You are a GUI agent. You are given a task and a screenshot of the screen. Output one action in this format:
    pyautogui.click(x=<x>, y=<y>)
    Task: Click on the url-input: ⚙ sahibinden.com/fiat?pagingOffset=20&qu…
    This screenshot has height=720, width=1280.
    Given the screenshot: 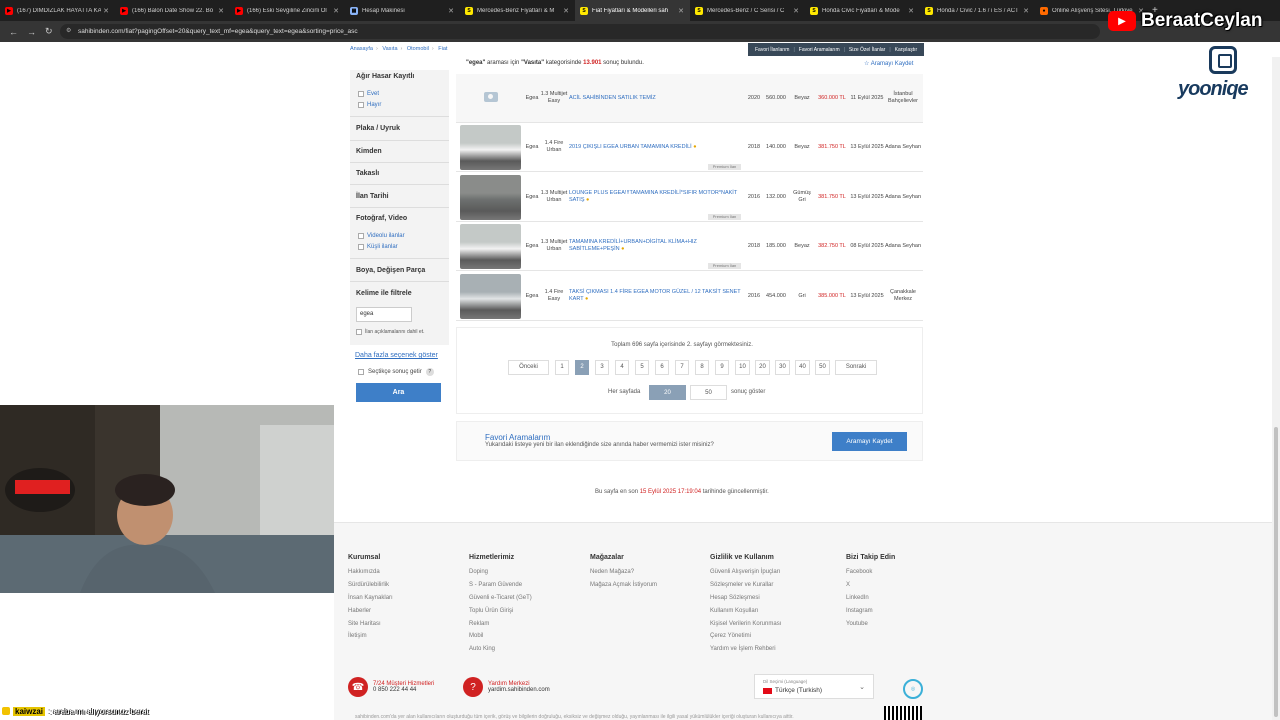 What is the action you would take?
    pyautogui.click(x=580, y=31)
    